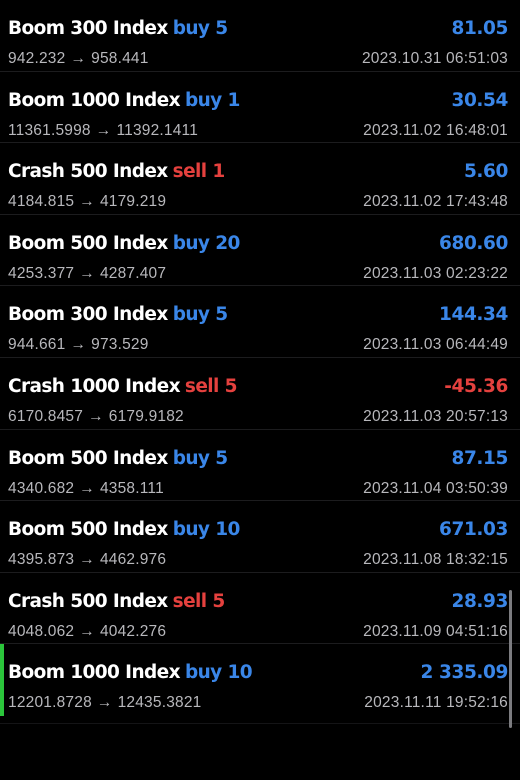 This screenshot has height=780, width=520. What do you see at coordinates (37, 58) in the screenshot?
I see `open-price: 942.232` at bounding box center [37, 58].